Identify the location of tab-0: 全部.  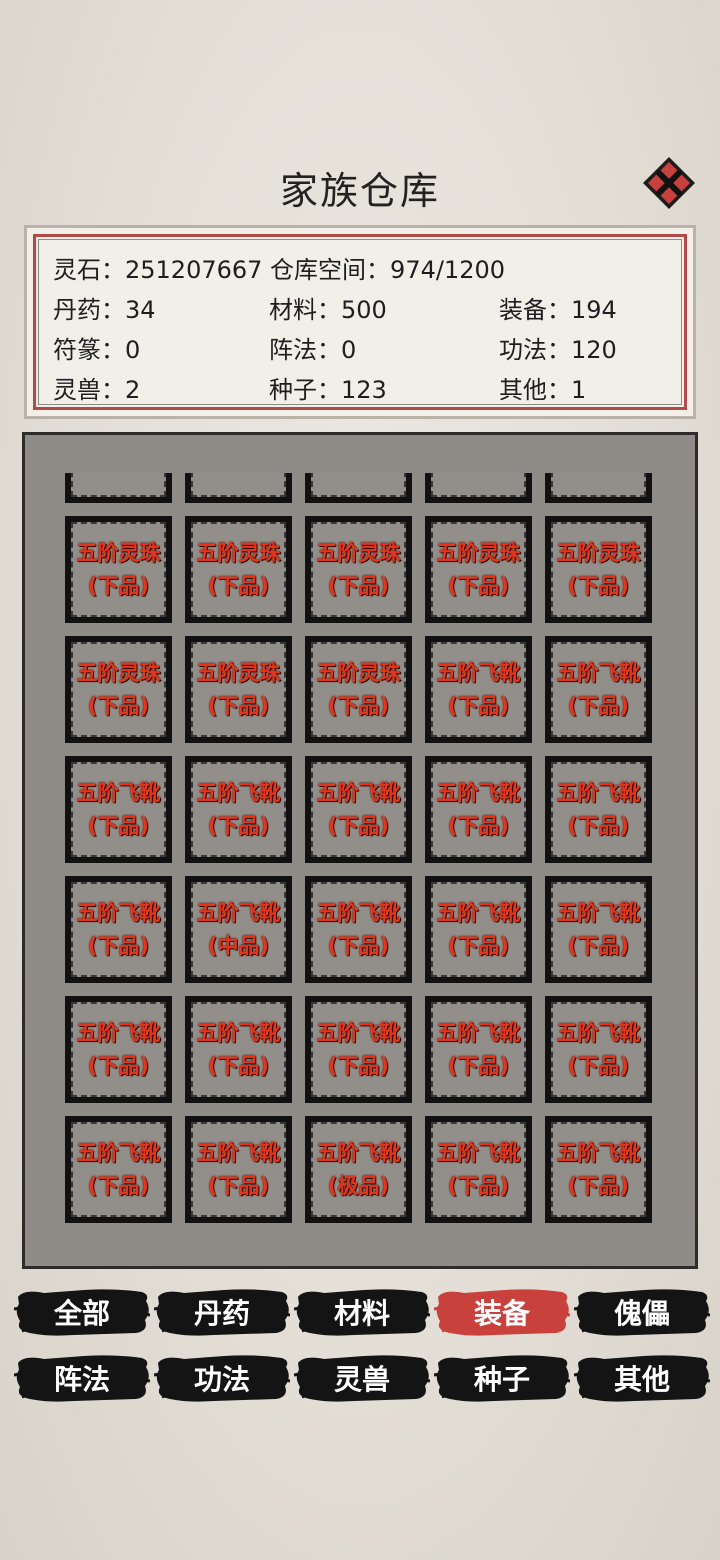
(82, 1312).